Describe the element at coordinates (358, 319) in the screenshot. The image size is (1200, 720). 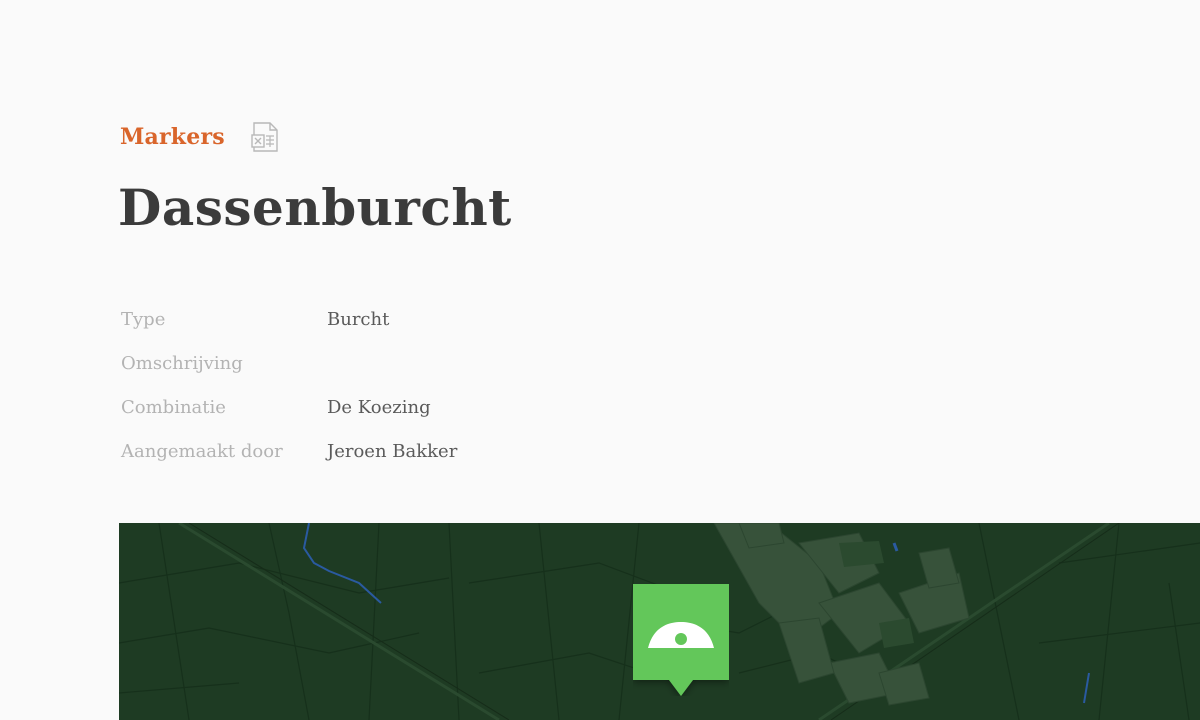
I see `type-value: Burcht` at that location.